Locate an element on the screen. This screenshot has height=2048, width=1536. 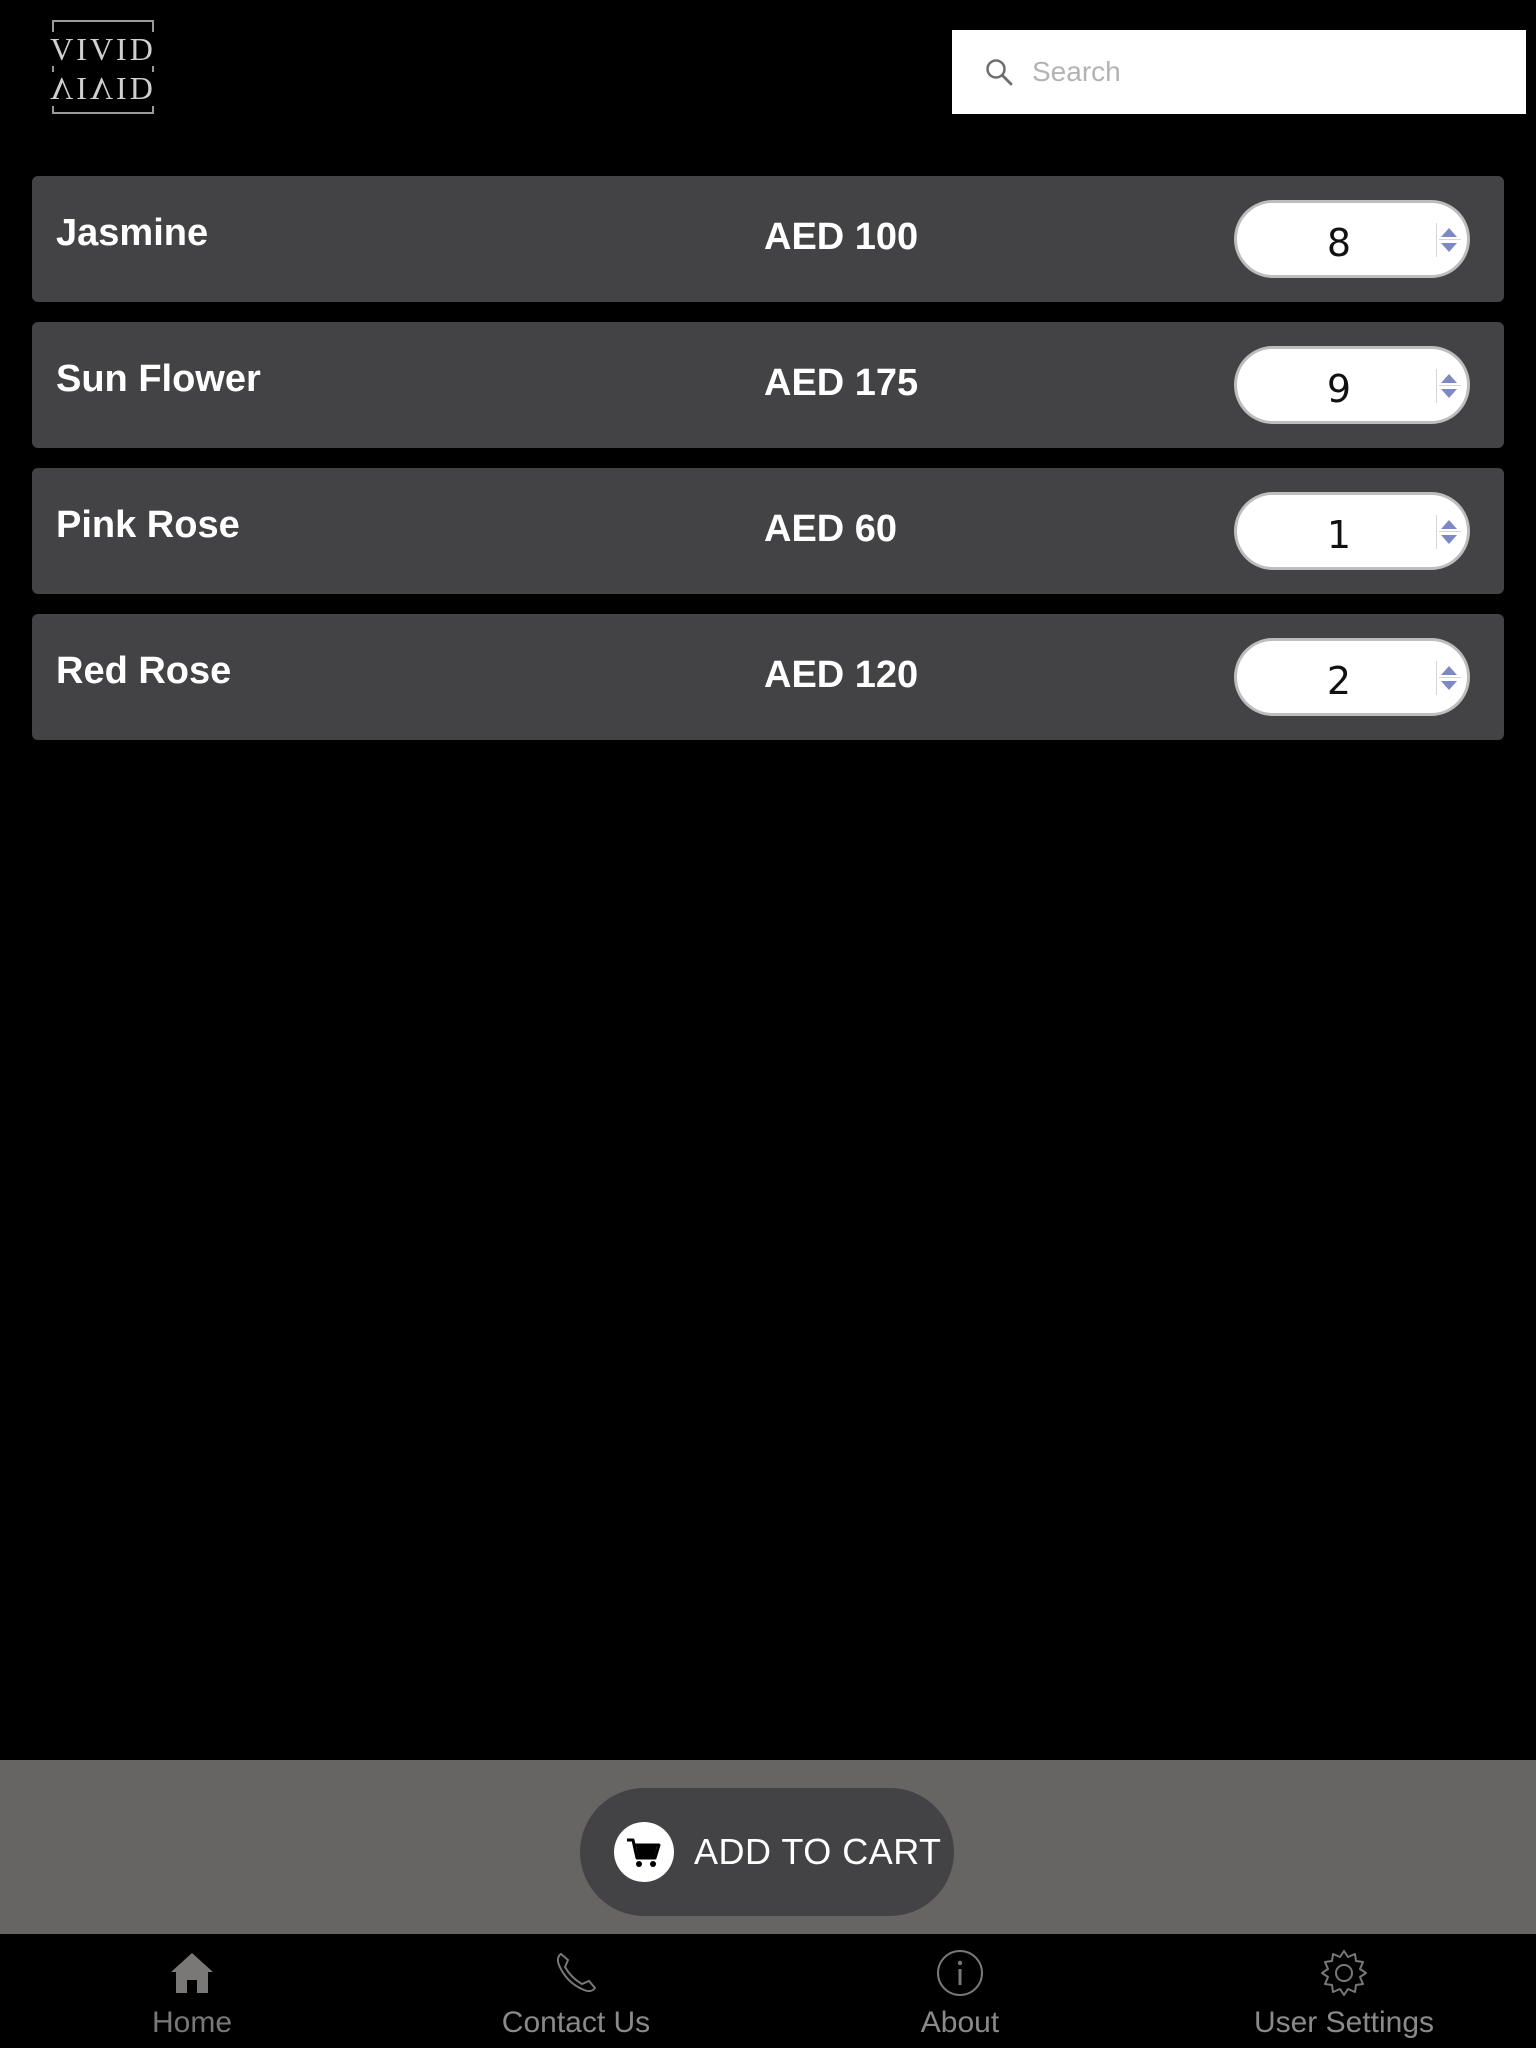
logo-text: VIVID is located at coordinates (103, 49).